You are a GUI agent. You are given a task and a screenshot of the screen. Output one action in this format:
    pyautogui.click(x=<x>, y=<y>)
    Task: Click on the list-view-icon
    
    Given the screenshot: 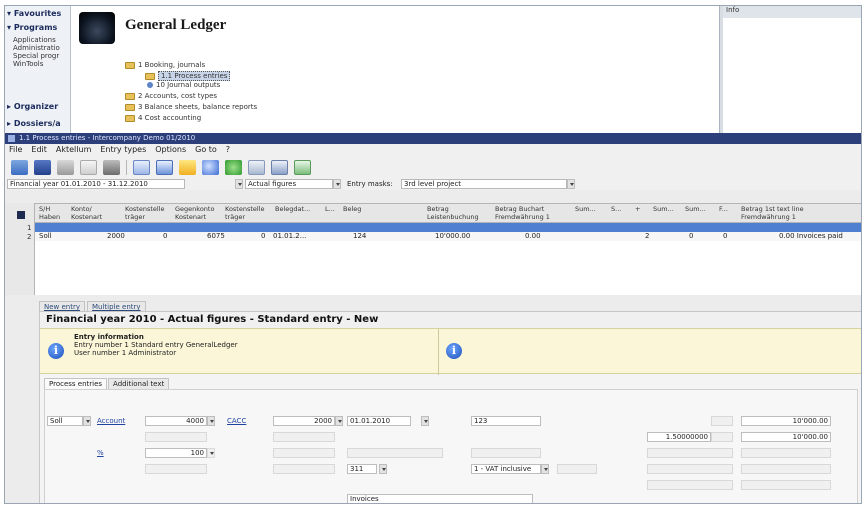 What is the action you would take?
    pyautogui.click(x=256, y=167)
    